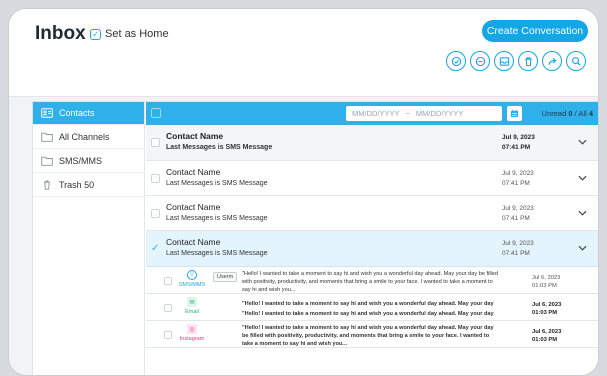 The height and width of the screenshot is (376, 607). I want to click on minus-circle-icon, so click(480, 61).